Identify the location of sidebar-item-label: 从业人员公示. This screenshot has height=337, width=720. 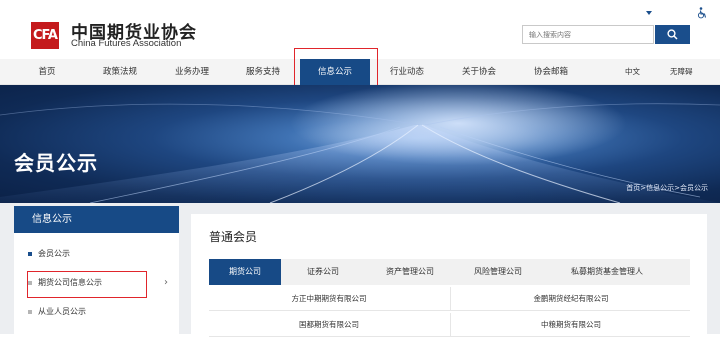
(62, 311).